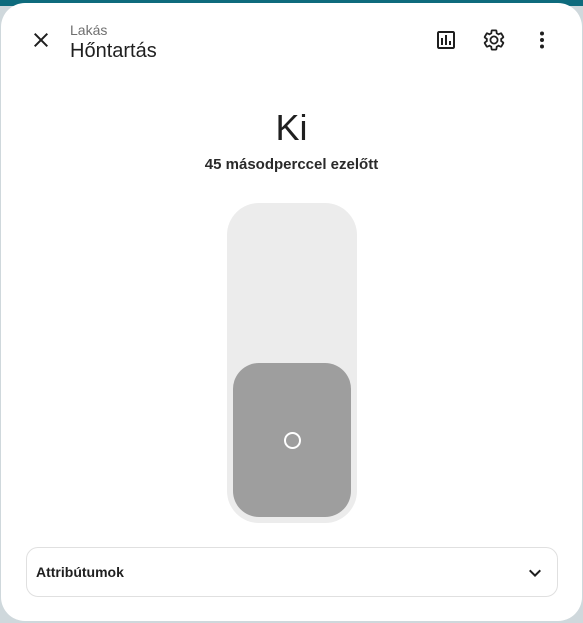 This screenshot has height=623, width=583. What do you see at coordinates (89, 30) in the screenshot?
I see `area-name: Lakás` at bounding box center [89, 30].